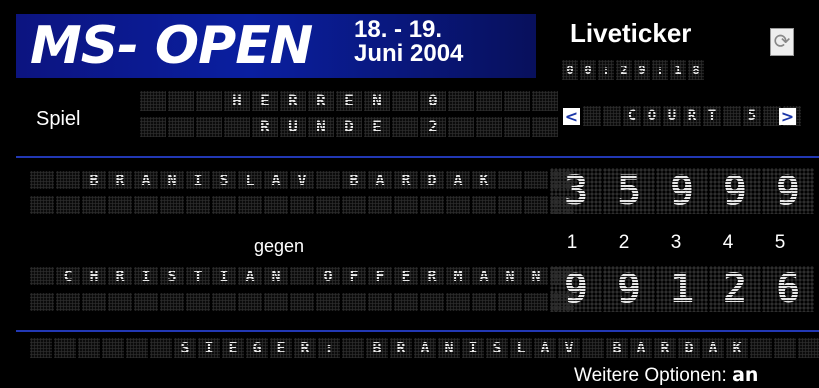  Describe the element at coordinates (354, 276) in the screenshot. I see `matrix-char: F` at that location.